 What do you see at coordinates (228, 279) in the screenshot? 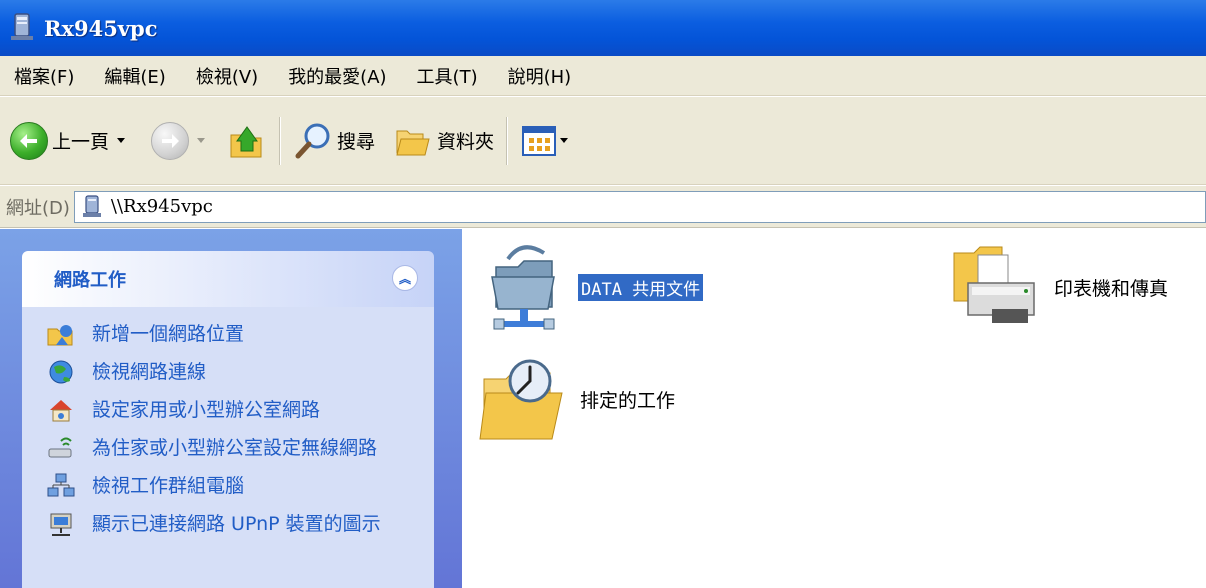
I see `network-tasks-header: 網路工作 ︽` at bounding box center [228, 279].